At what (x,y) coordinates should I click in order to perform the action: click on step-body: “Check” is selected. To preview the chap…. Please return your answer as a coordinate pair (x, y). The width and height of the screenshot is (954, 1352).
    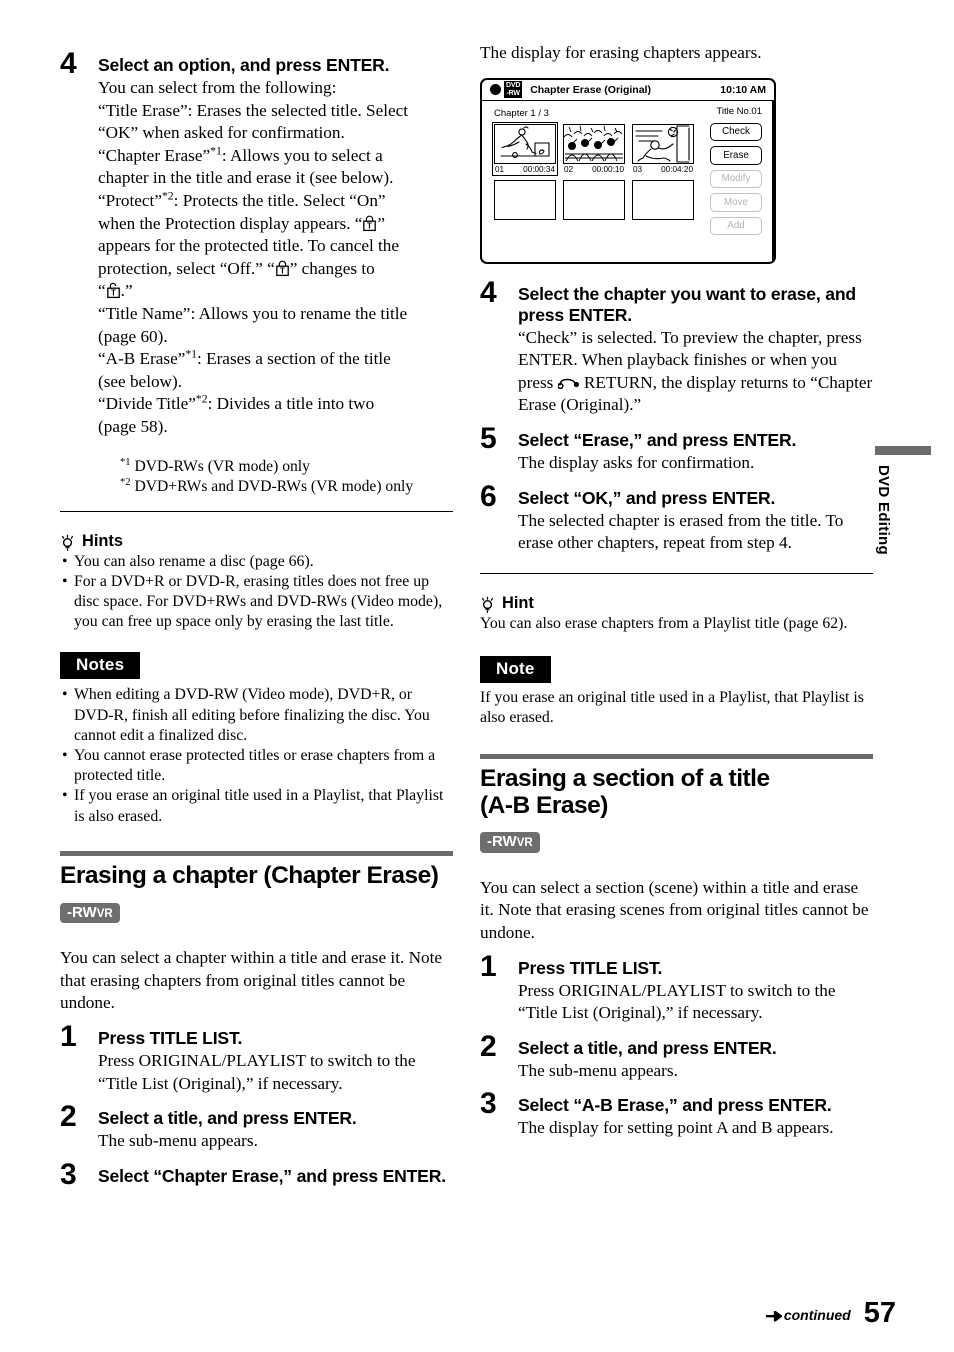
    Looking at the image, I should click on (695, 372).